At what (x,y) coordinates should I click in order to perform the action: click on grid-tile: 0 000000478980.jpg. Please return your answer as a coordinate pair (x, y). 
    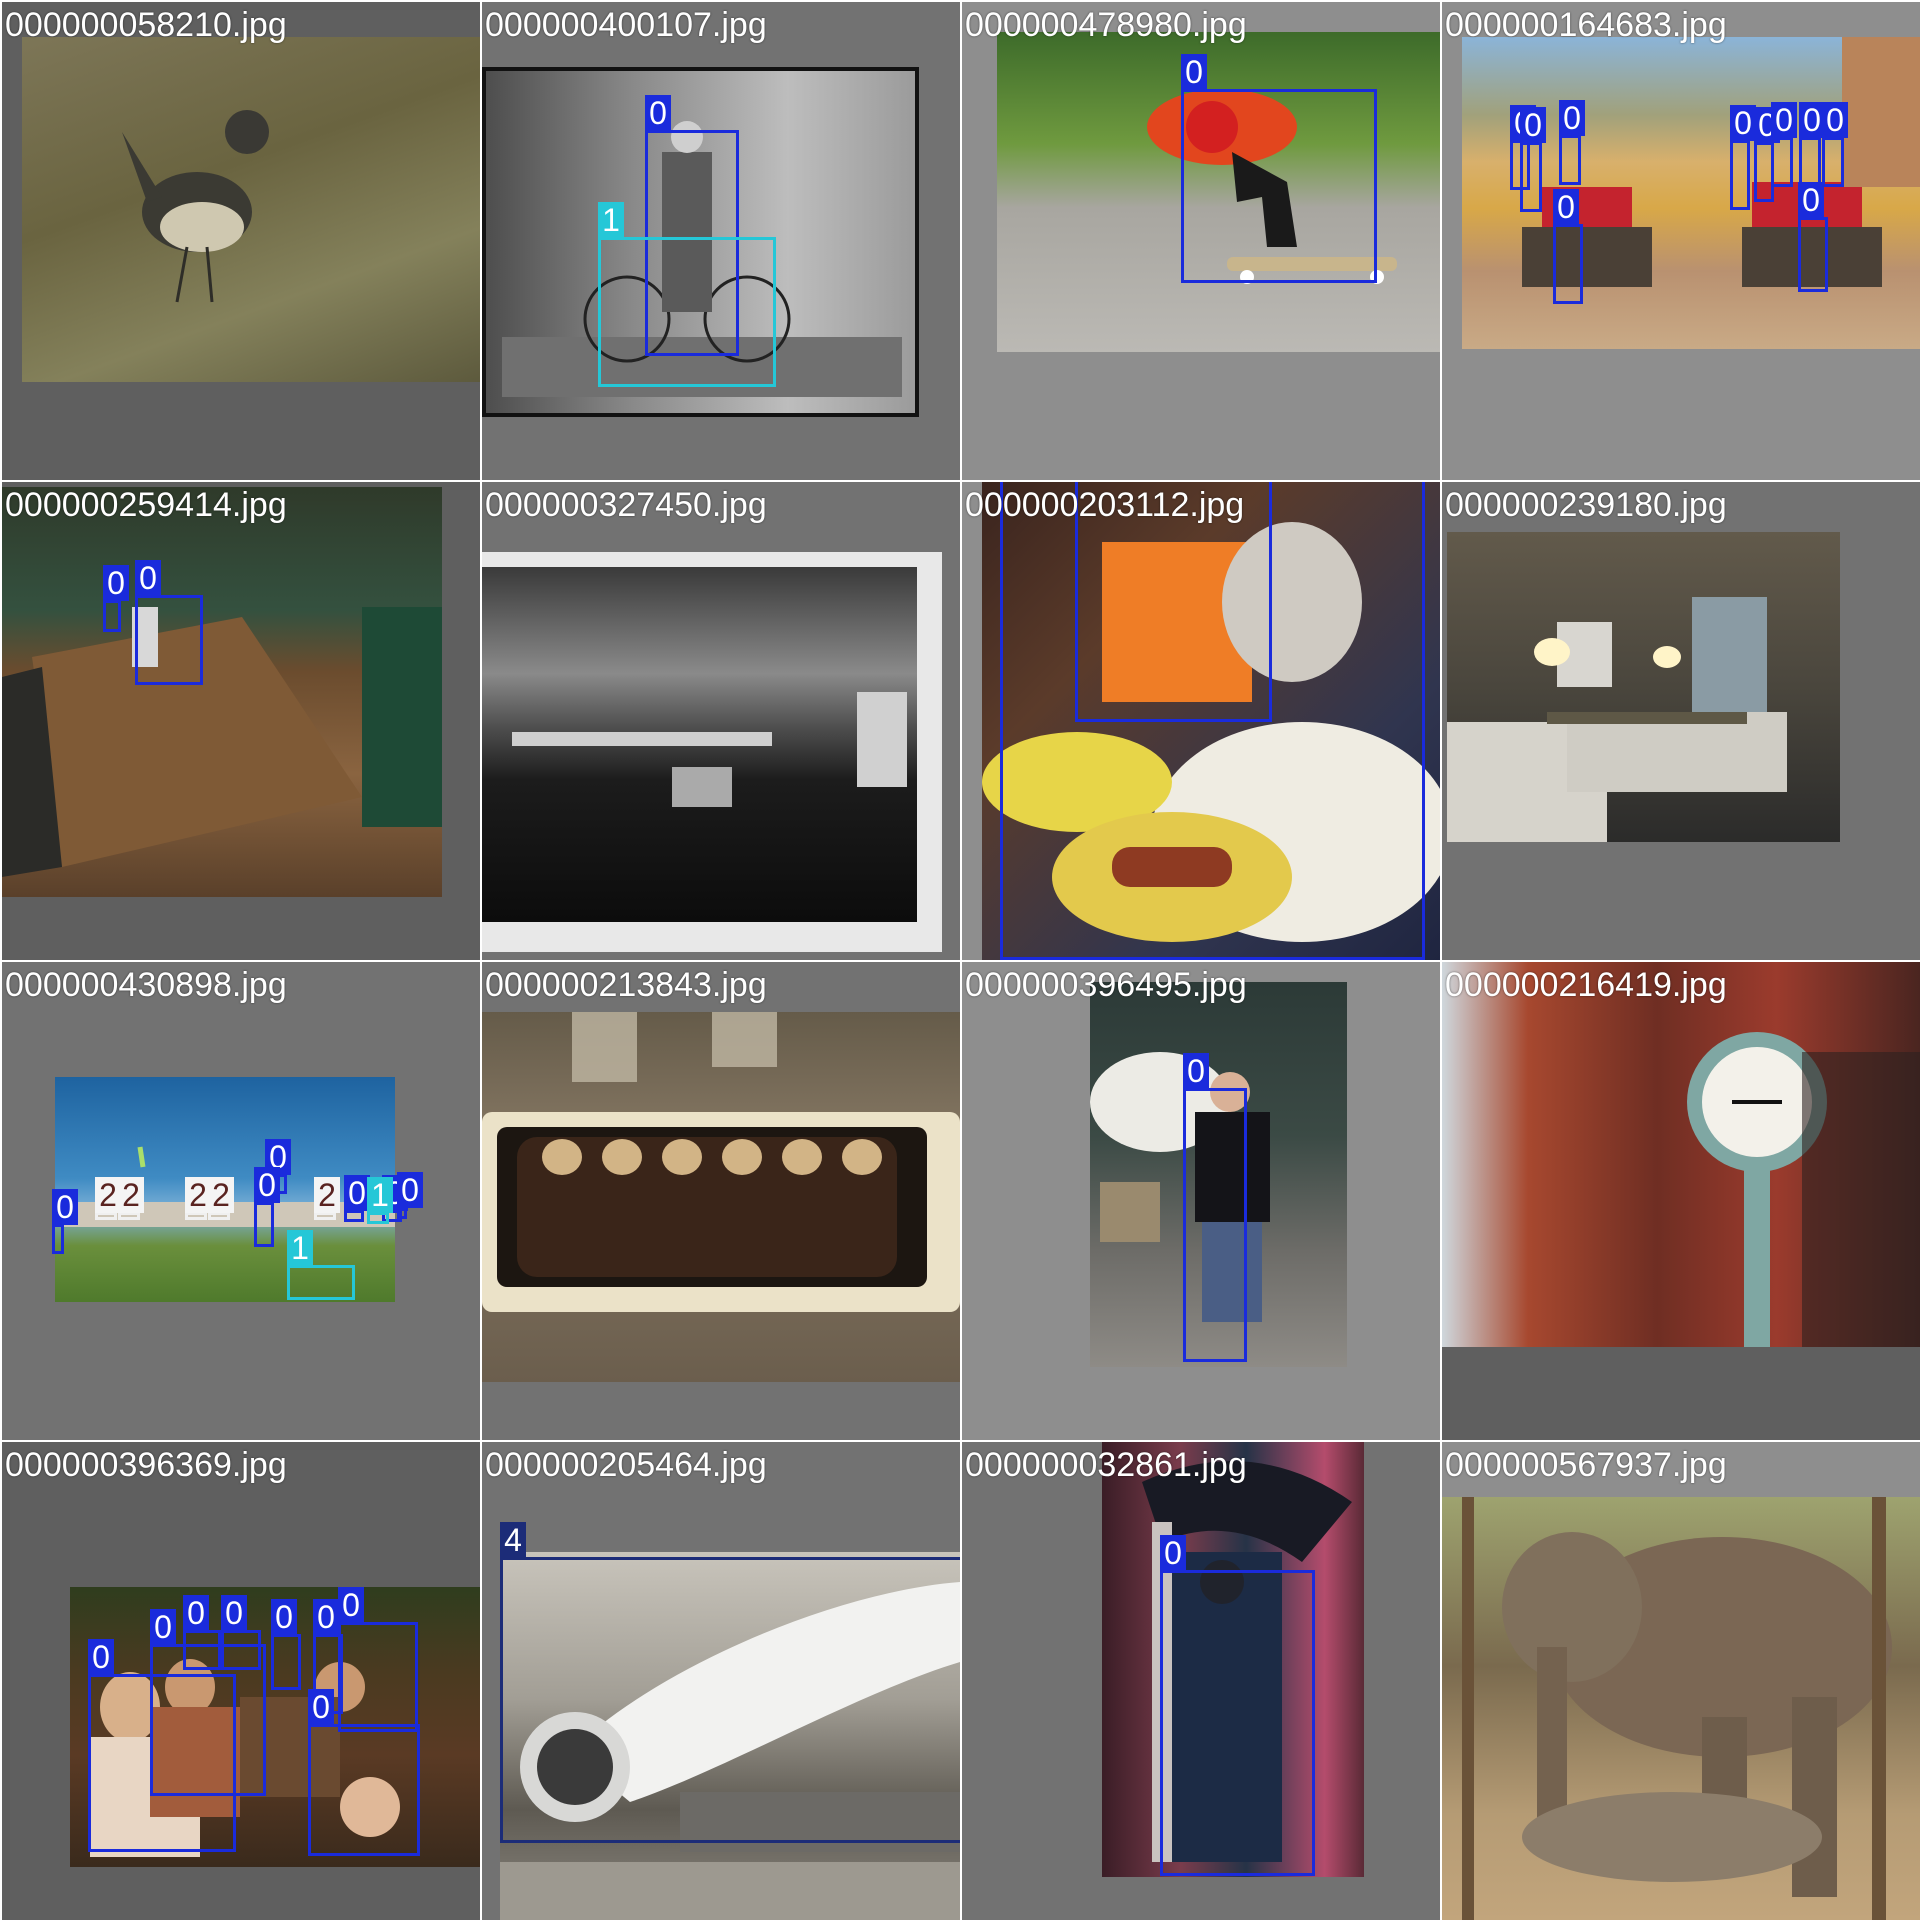
    Looking at the image, I should click on (1201, 241).